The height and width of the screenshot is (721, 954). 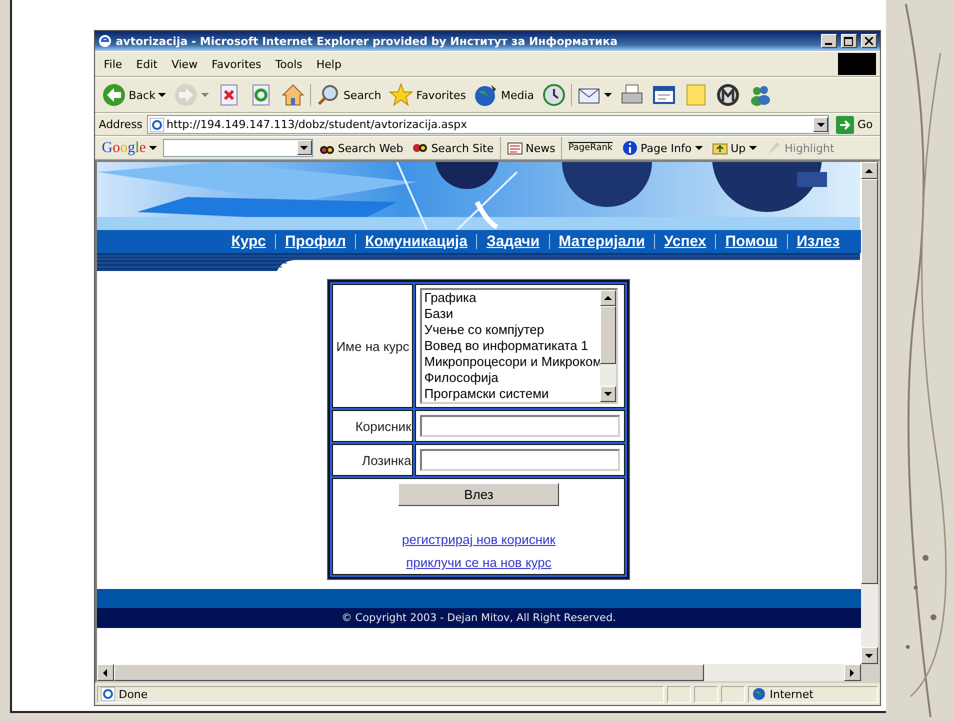 I want to click on course-option: Програмски системи, so click(x=512, y=394).